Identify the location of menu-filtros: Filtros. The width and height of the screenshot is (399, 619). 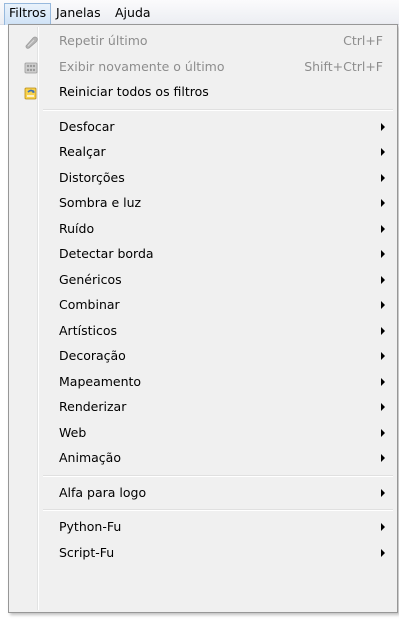
(28, 14).